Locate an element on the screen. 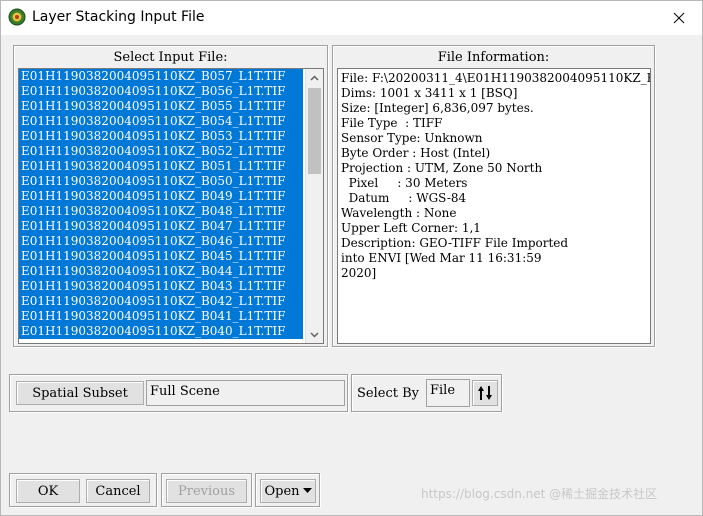 The image size is (703, 516). file-list-item: E01H1190382004095110KZ_B040_L1T.TIF is located at coordinates (161, 331).